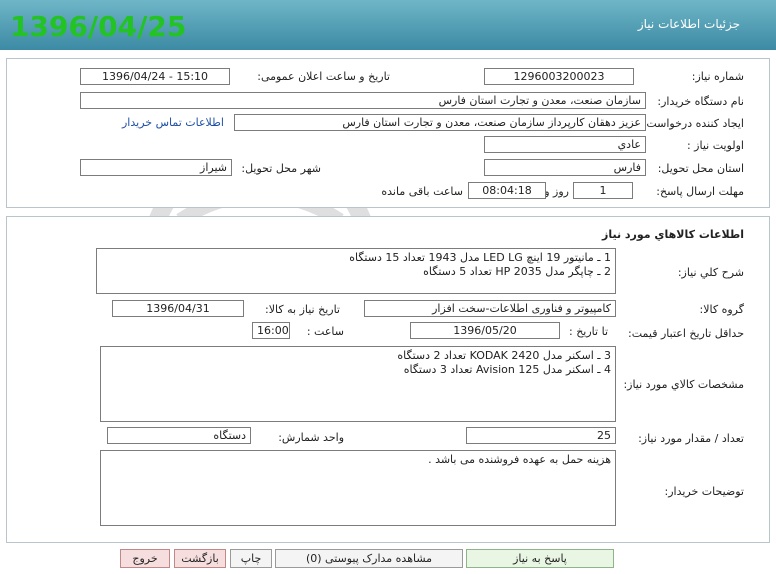 The height and width of the screenshot is (574, 776). I want to click on page-title: جزئیات اطلاعات نیاز, so click(688, 24).